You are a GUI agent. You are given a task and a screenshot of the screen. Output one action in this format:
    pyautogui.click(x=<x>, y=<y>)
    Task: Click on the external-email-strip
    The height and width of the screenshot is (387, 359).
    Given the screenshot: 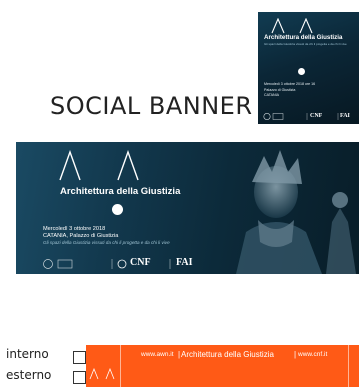 What is the action you would take?
    pyautogui.click(x=222, y=377)
    